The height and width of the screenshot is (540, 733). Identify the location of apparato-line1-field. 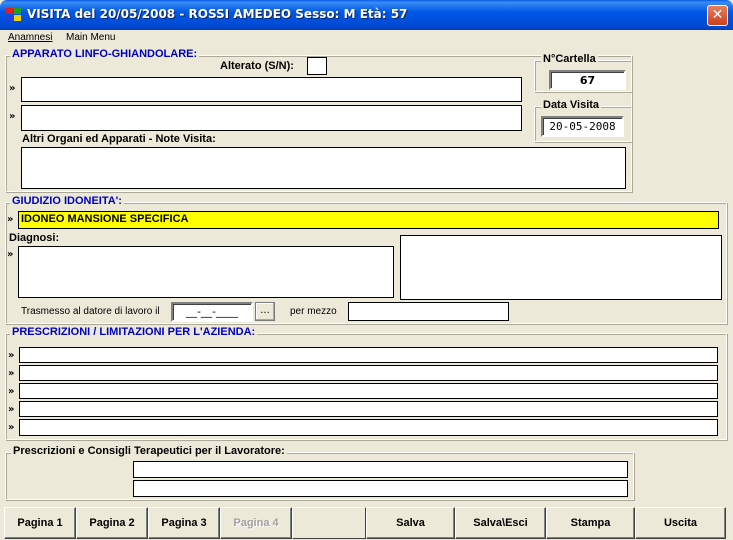
(271, 89).